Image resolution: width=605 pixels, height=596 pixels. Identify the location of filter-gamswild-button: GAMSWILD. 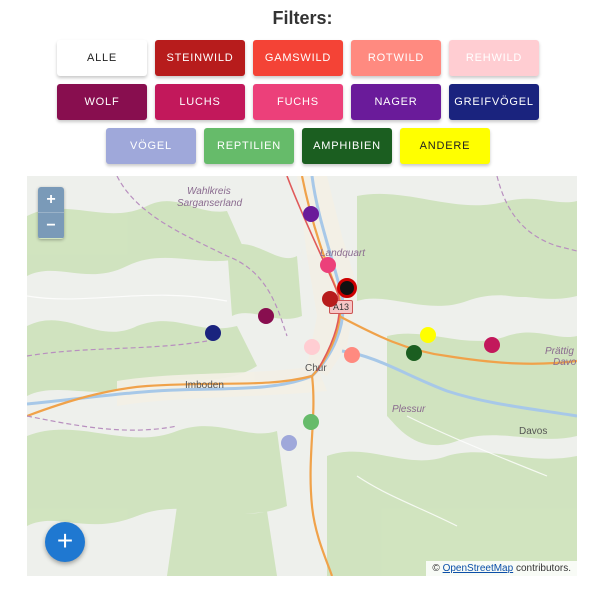
(298, 58).